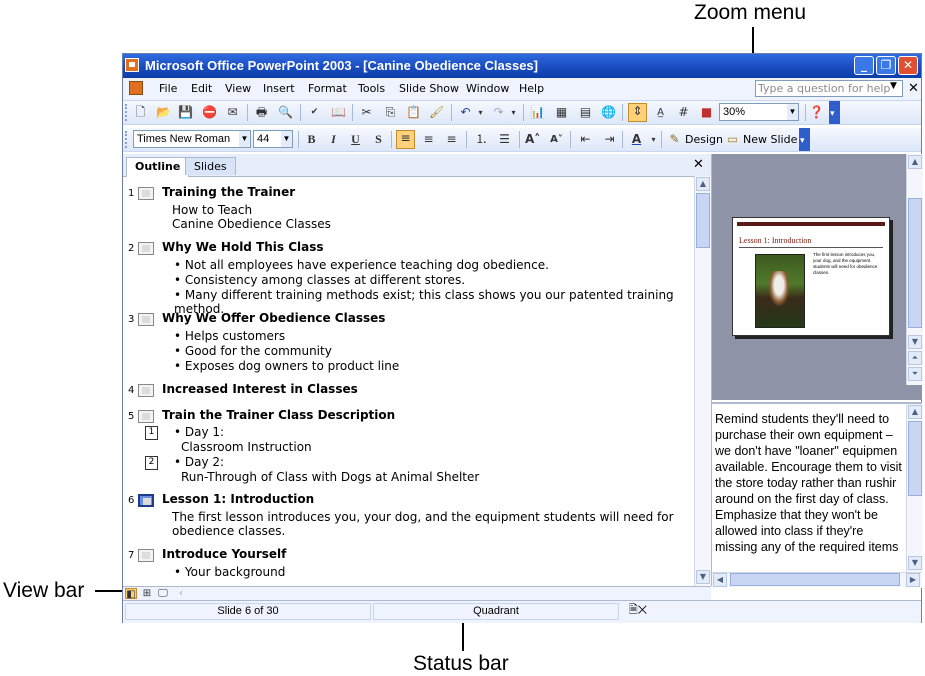 Image resolution: width=925 pixels, height=676 pixels. I want to click on increase-indent-icon: ⇥, so click(609, 139).